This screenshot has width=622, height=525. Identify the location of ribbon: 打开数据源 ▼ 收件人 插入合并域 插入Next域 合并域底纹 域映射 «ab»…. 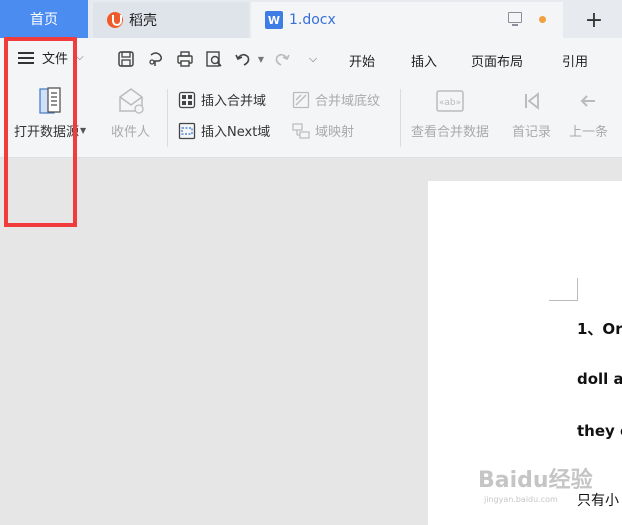
(311, 119).